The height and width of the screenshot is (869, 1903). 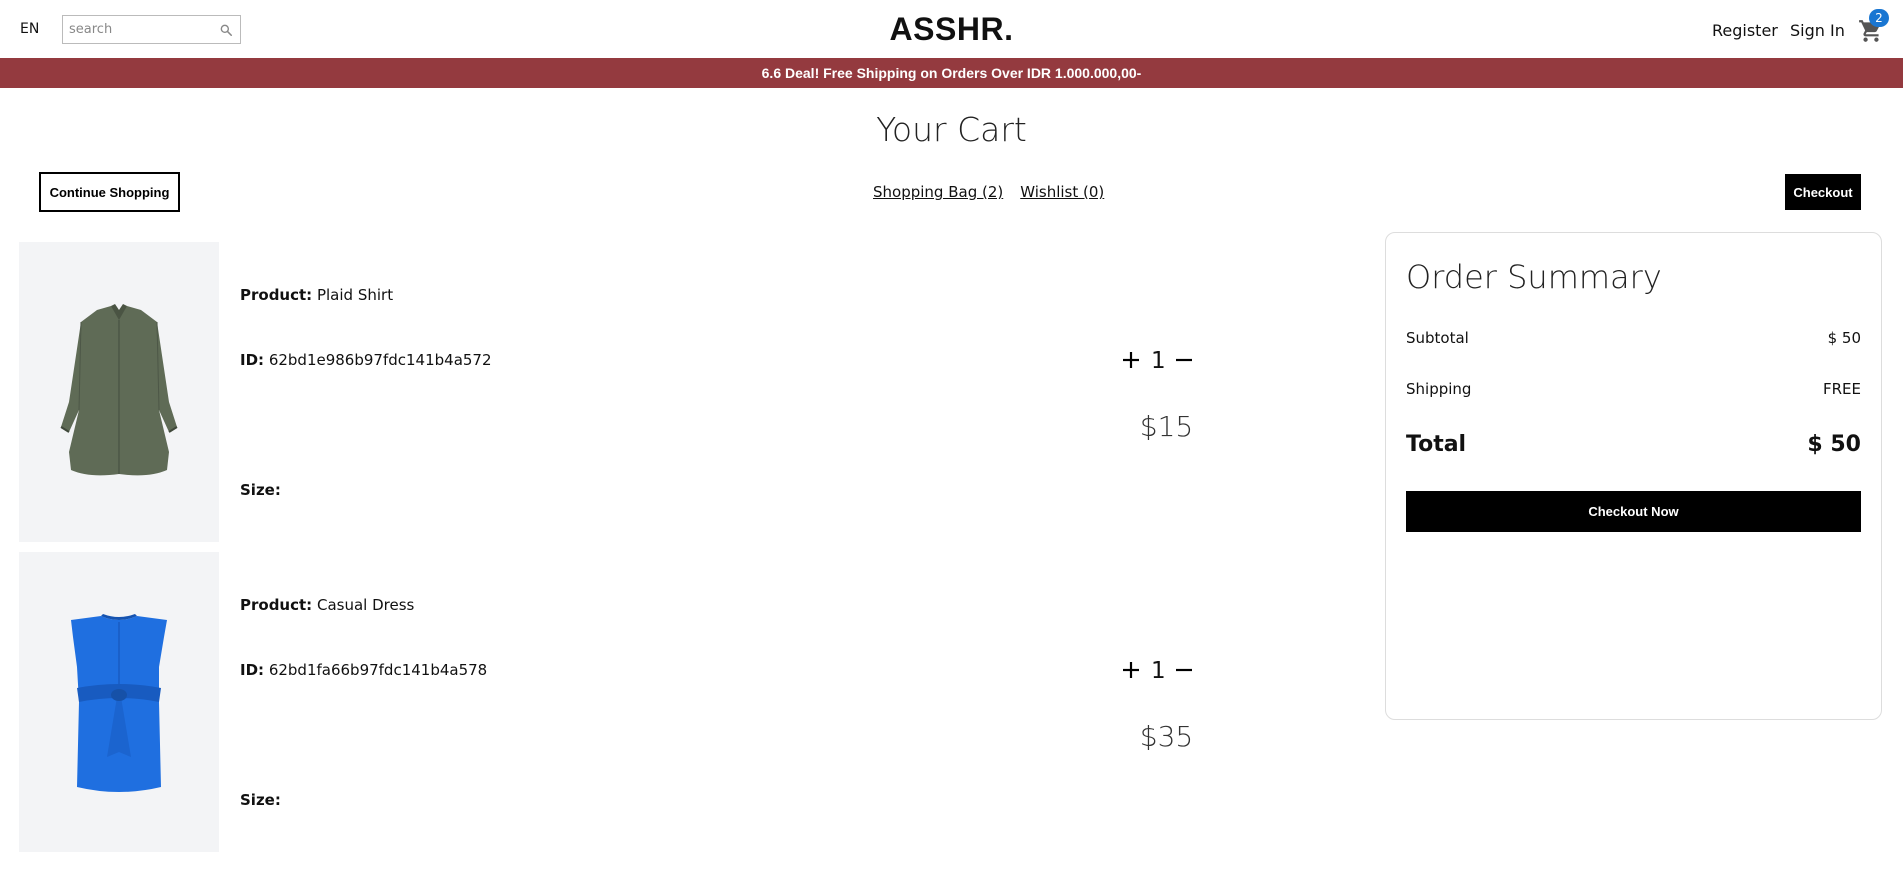 What do you see at coordinates (1844, 338) in the screenshot?
I see `subtotal-value: $ 50` at bounding box center [1844, 338].